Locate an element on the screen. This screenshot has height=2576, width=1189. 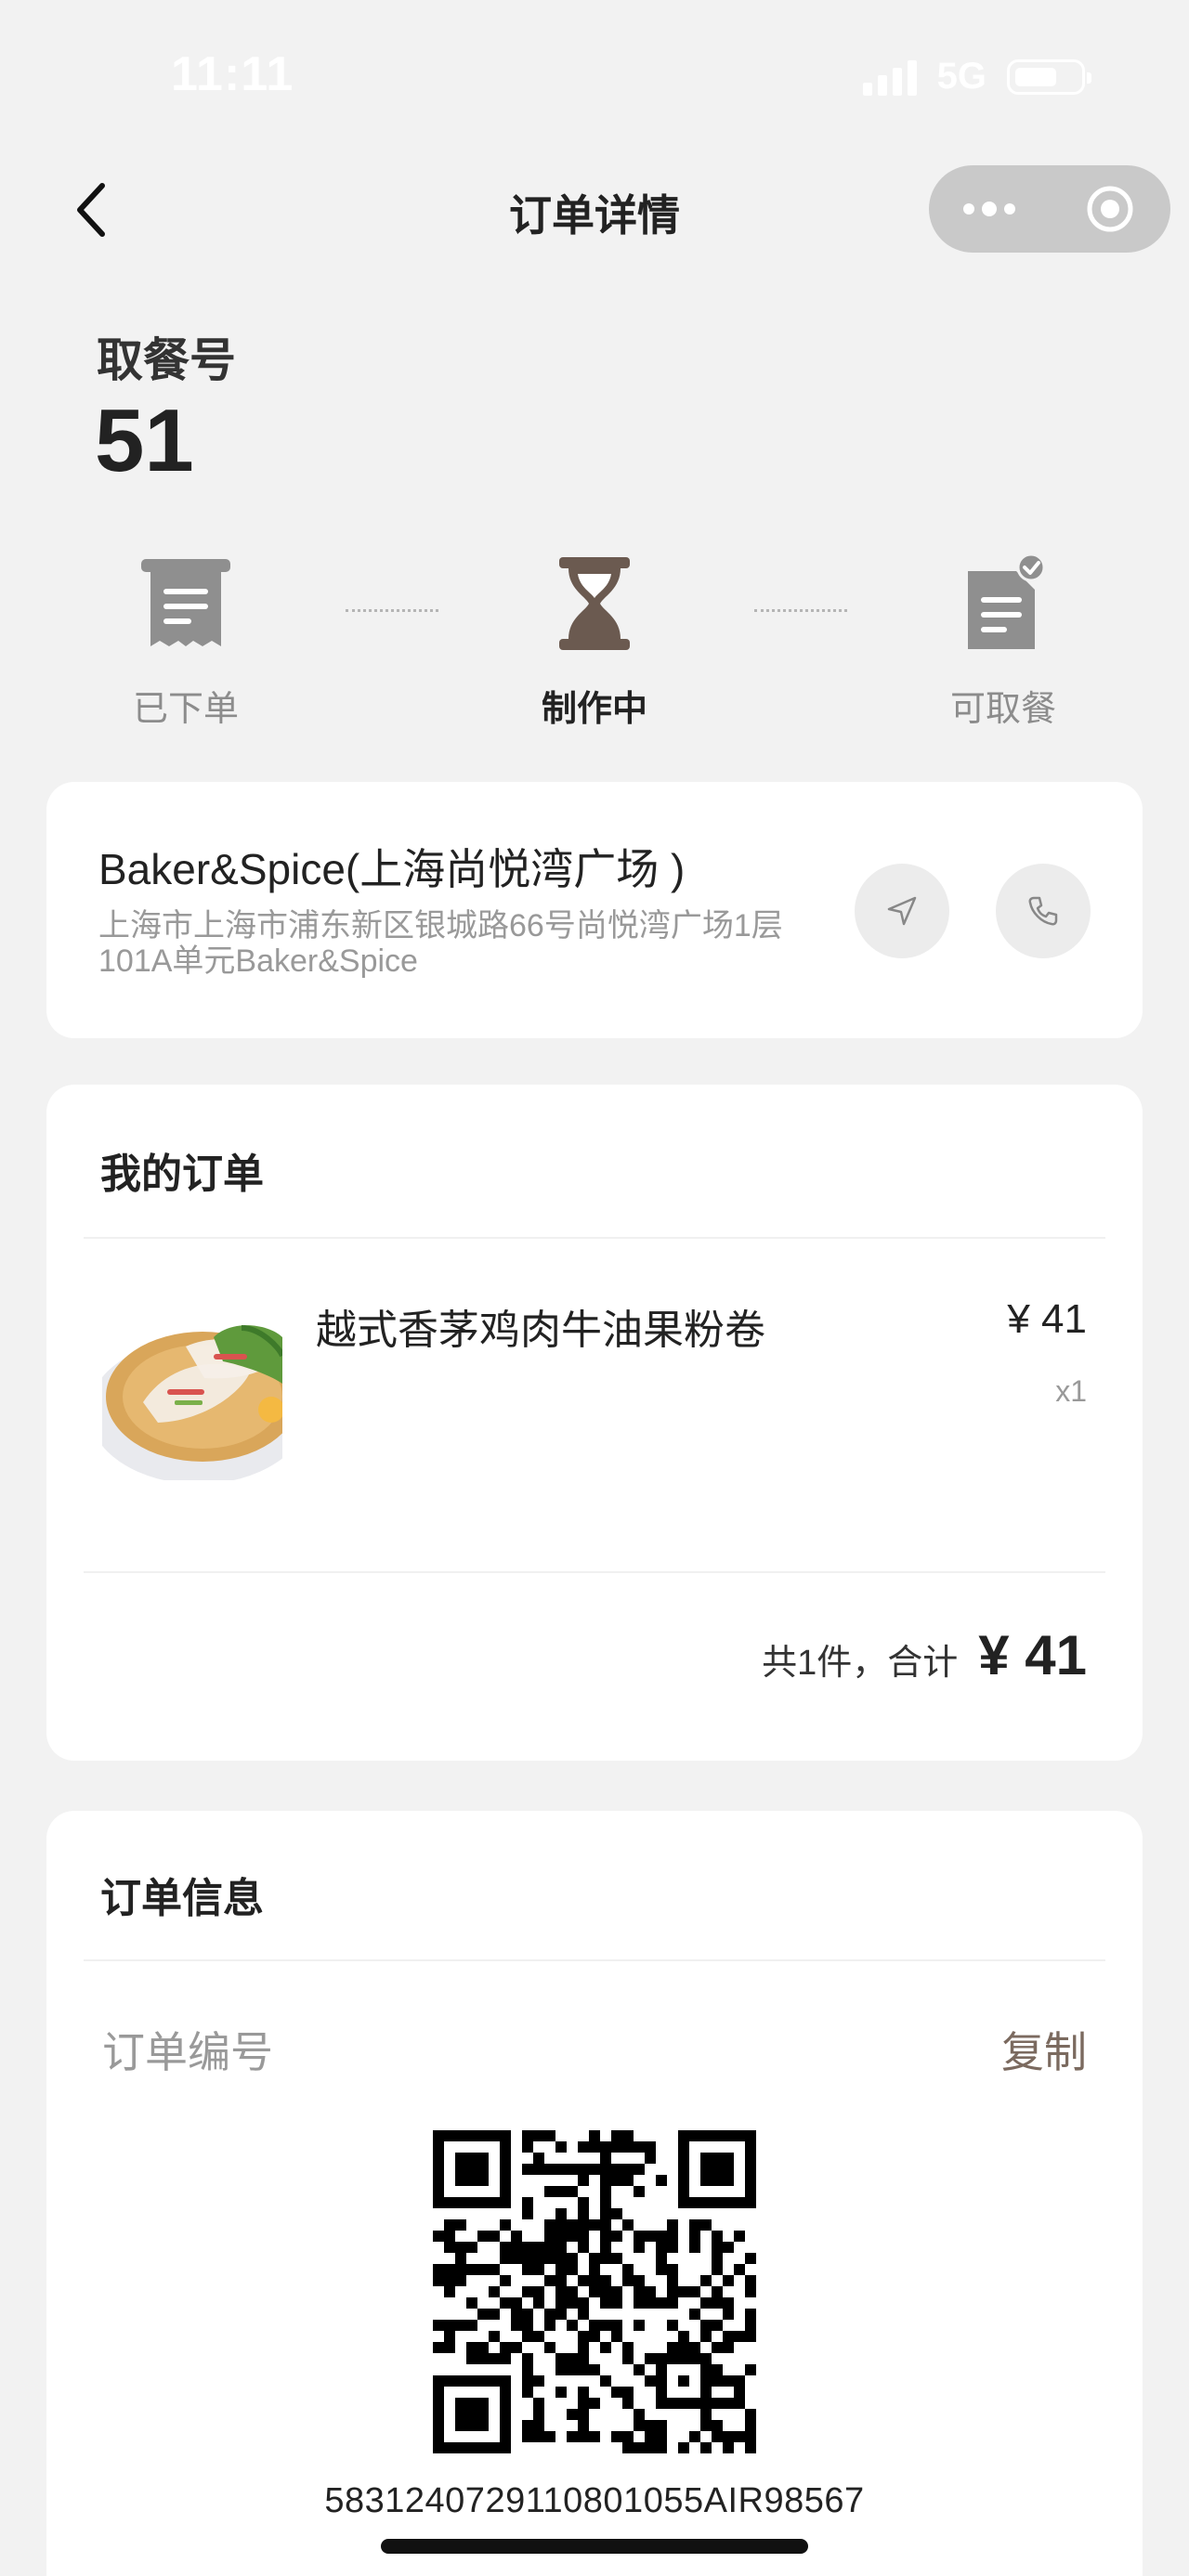
home-indicator is located at coordinates (594, 2546).